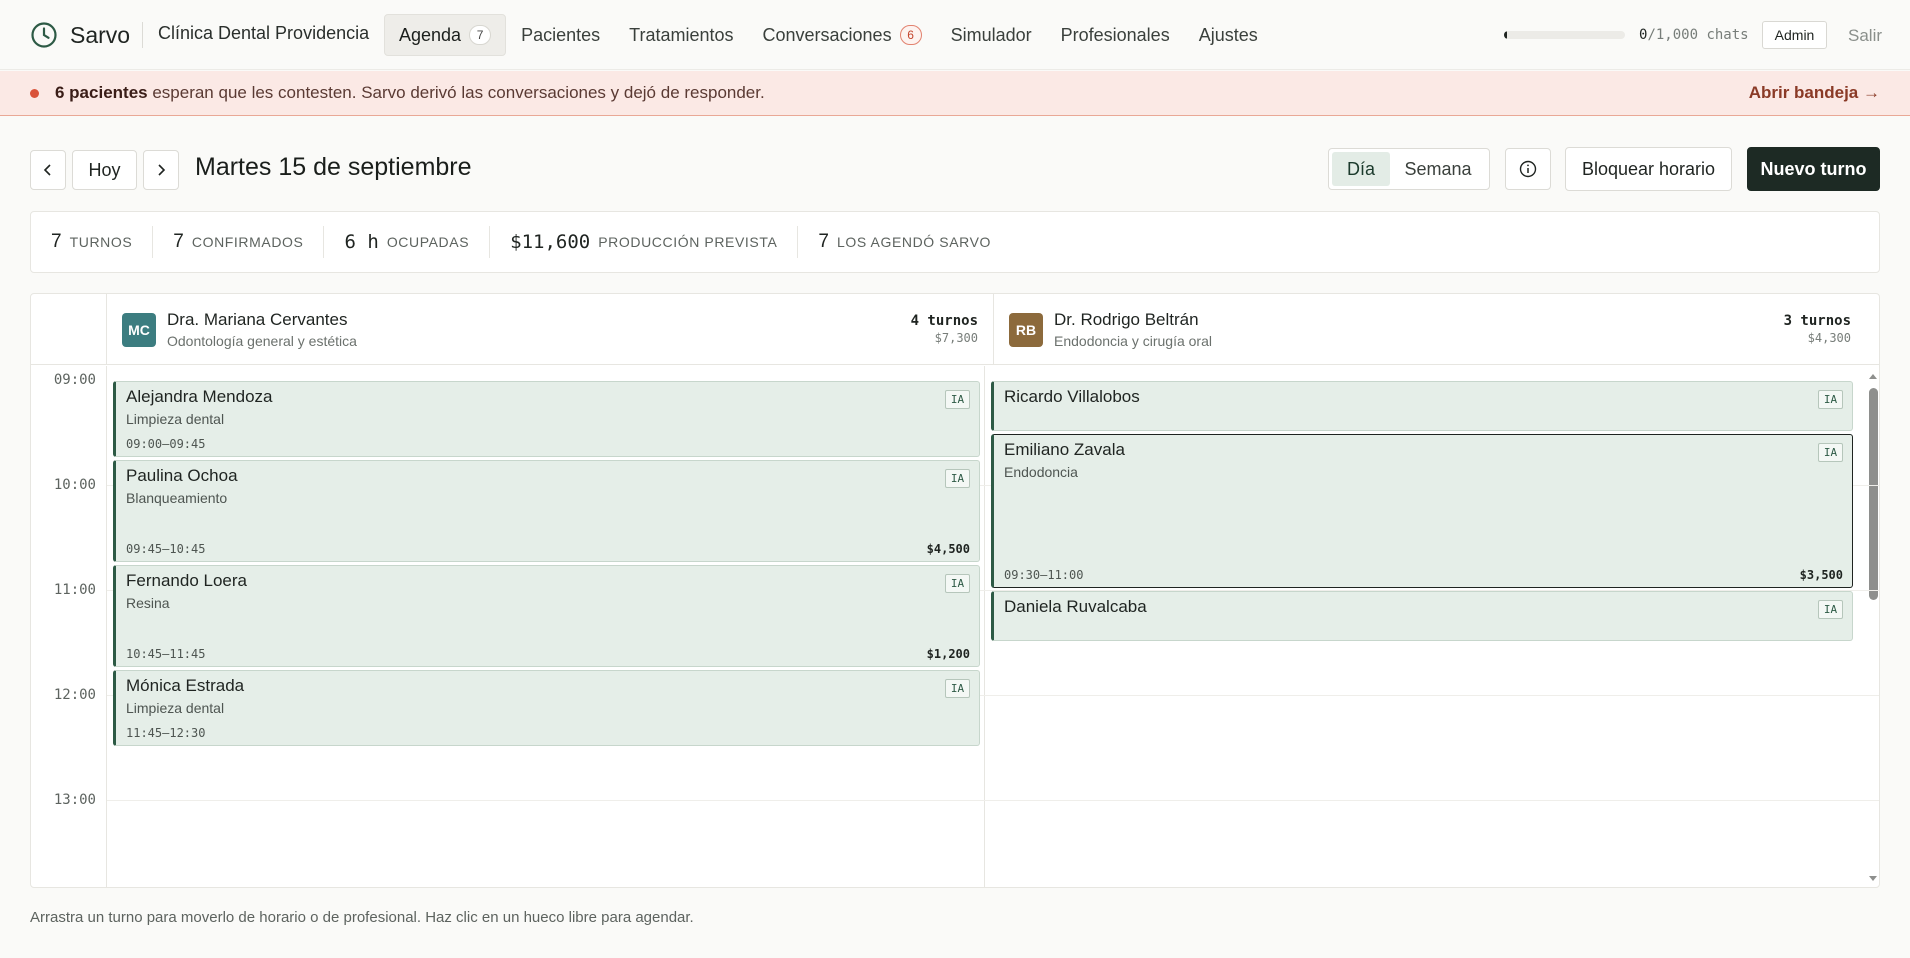 This screenshot has height=958, width=1910. I want to click on scroll-down-arrow-icon, so click(1873, 878).